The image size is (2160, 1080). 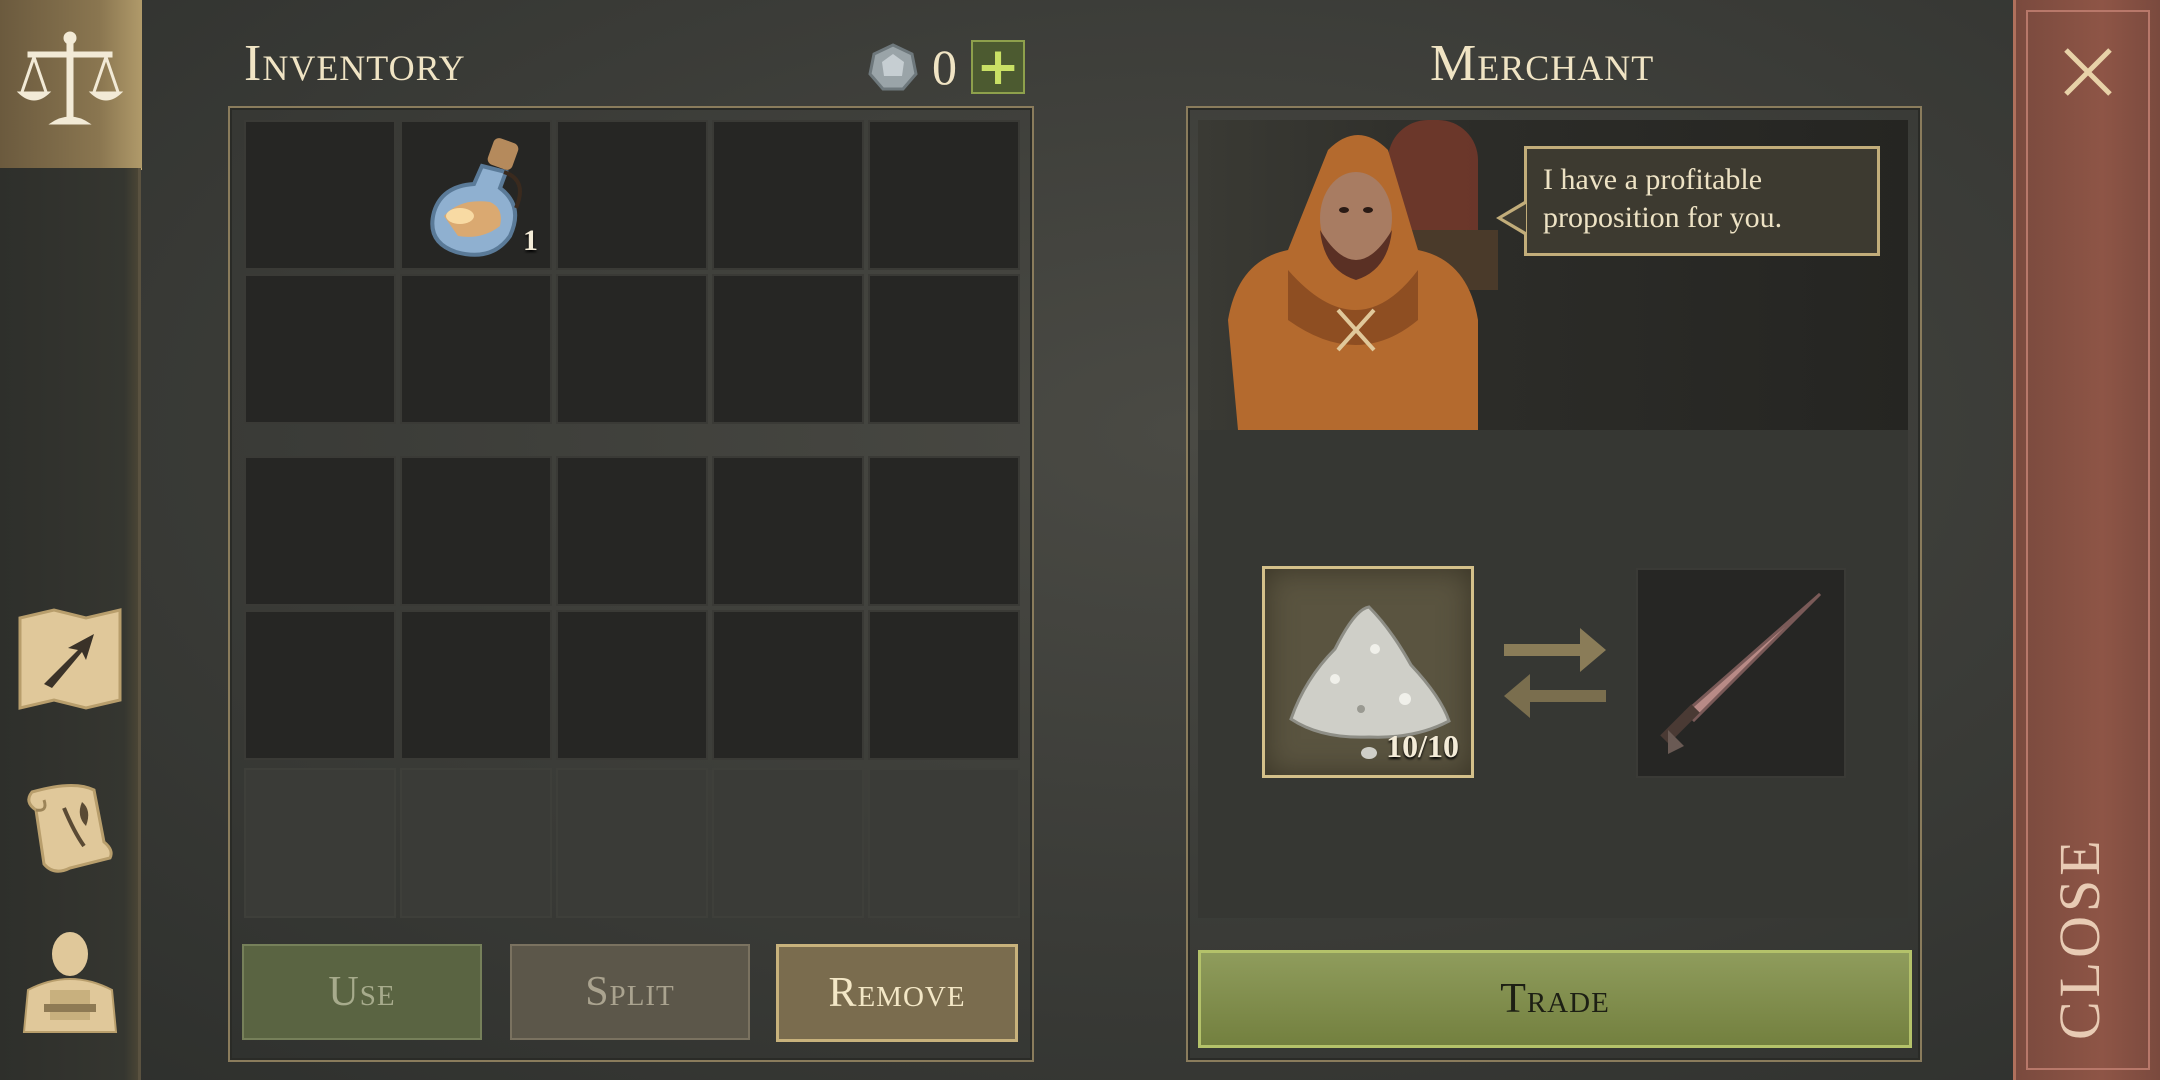 I want to click on merchant-speech-bubble: I have a profitable proposition for you., so click(x=1702, y=201).